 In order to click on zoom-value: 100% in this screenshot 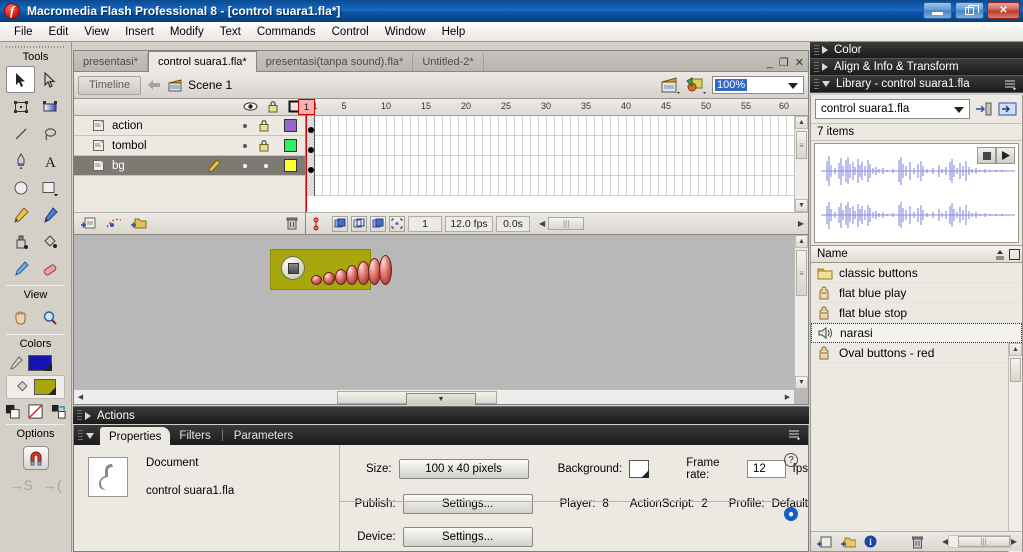, I will do `click(731, 85)`.